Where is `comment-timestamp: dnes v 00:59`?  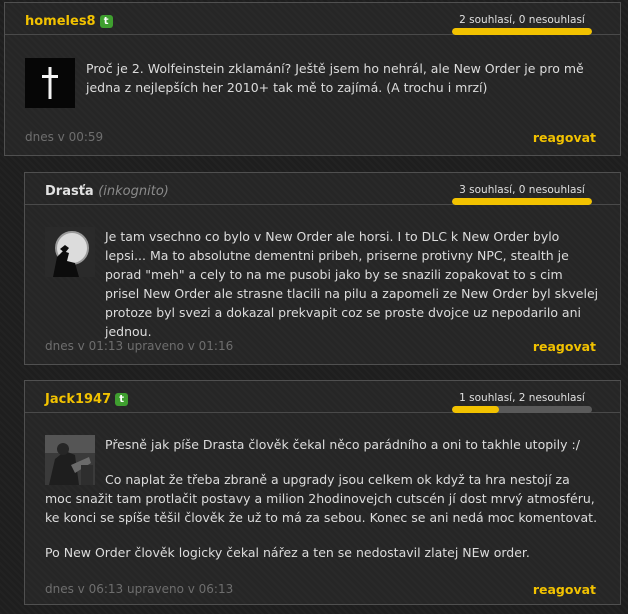
comment-timestamp: dnes v 00:59 is located at coordinates (64, 137).